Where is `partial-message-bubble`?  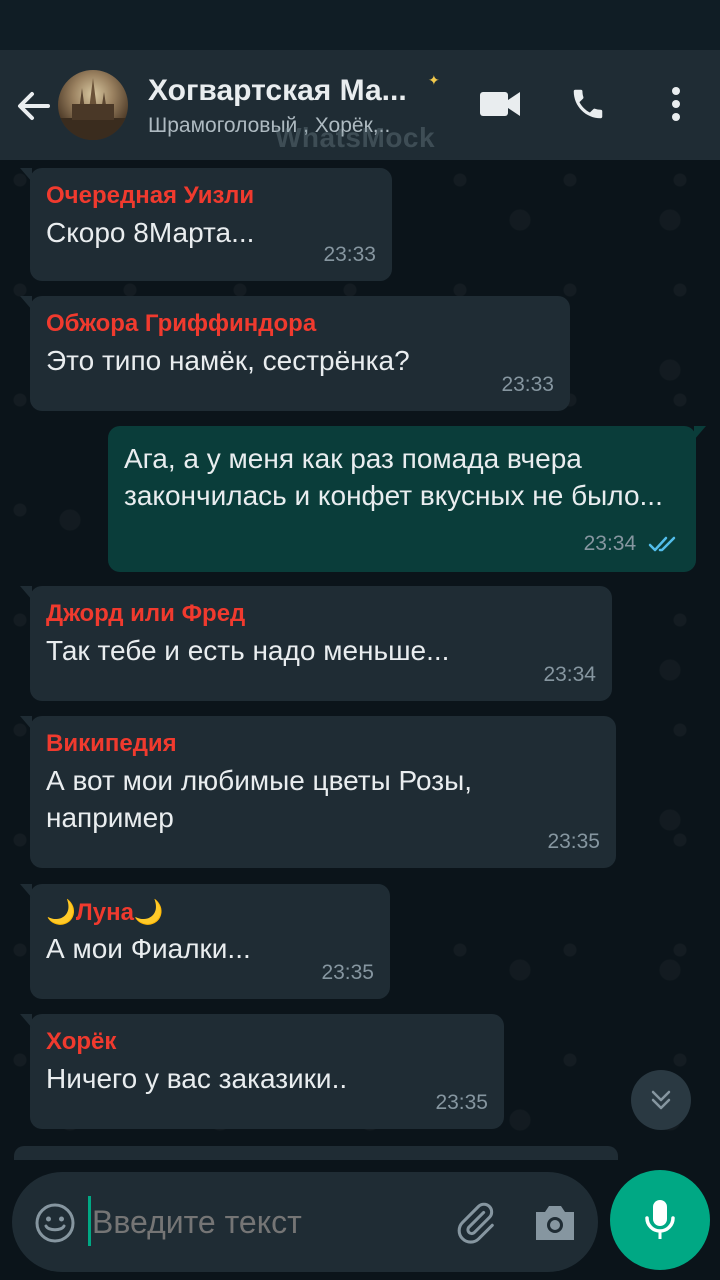 partial-message-bubble is located at coordinates (316, 1153).